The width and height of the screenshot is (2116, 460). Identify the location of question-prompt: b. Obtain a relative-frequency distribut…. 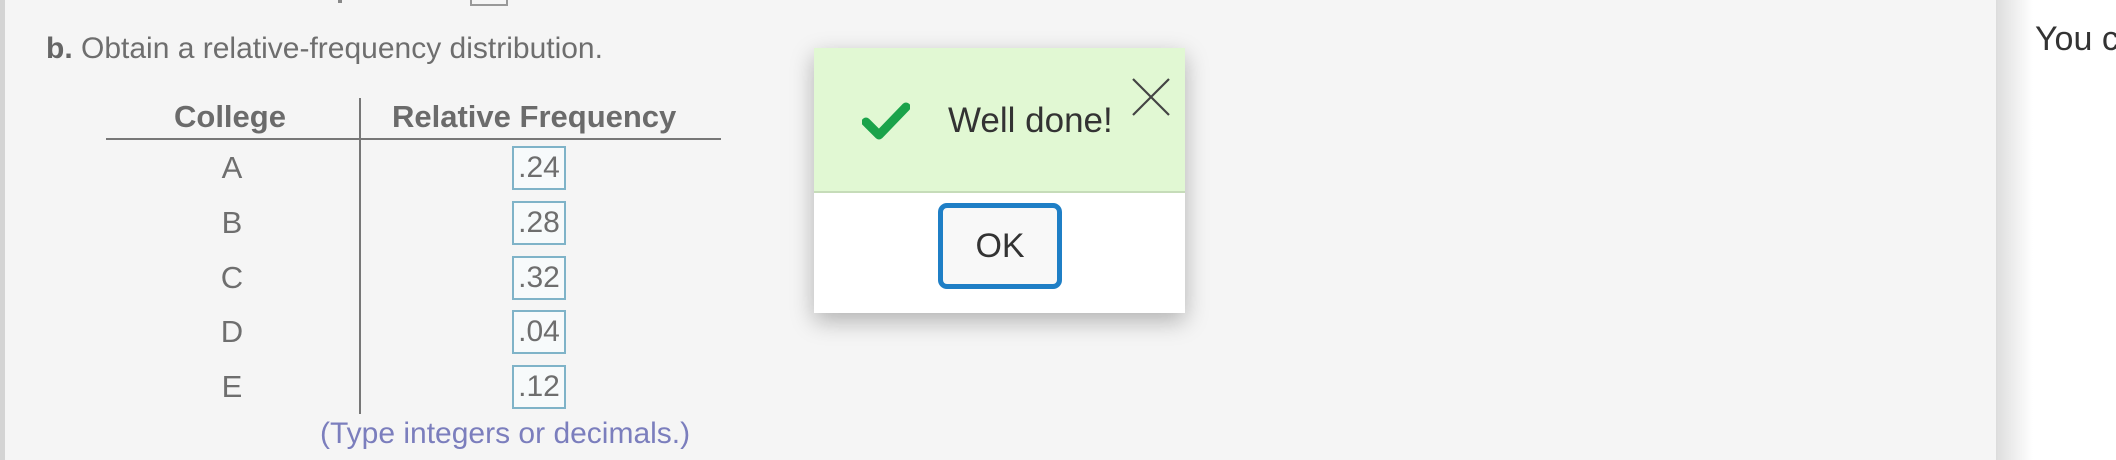
(324, 49).